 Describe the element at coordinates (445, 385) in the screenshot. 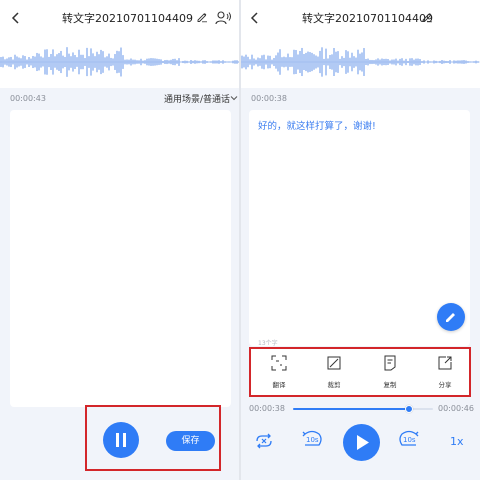

I see `tool-label: 分享` at that location.